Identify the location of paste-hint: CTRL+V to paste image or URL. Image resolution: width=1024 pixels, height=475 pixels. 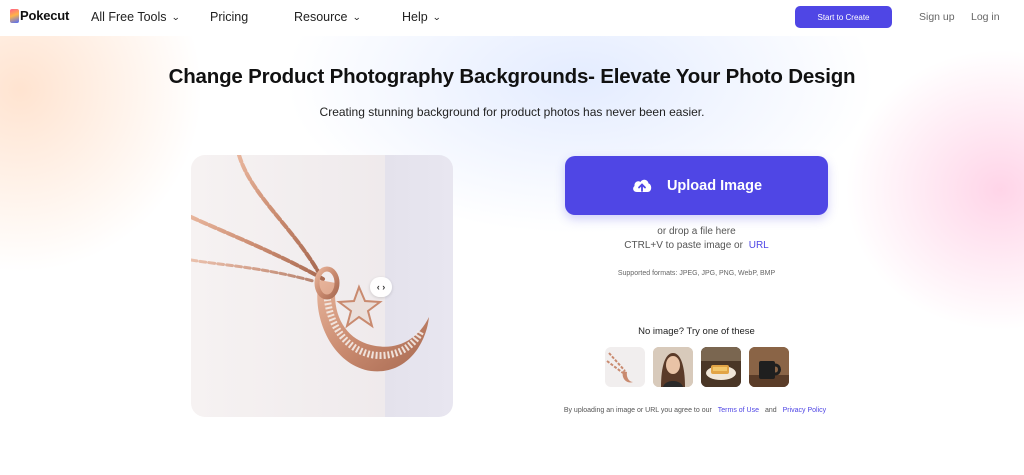
(696, 245).